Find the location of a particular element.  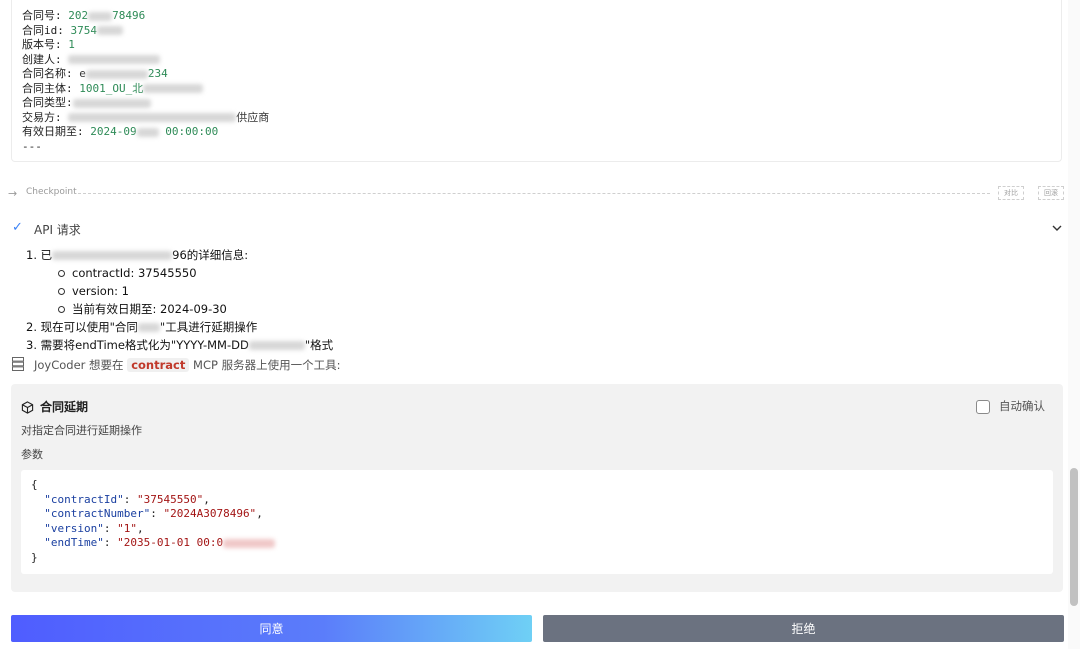

expiry-line: 有效日期至: 2024-09 00:00:00 is located at coordinates (145, 132).